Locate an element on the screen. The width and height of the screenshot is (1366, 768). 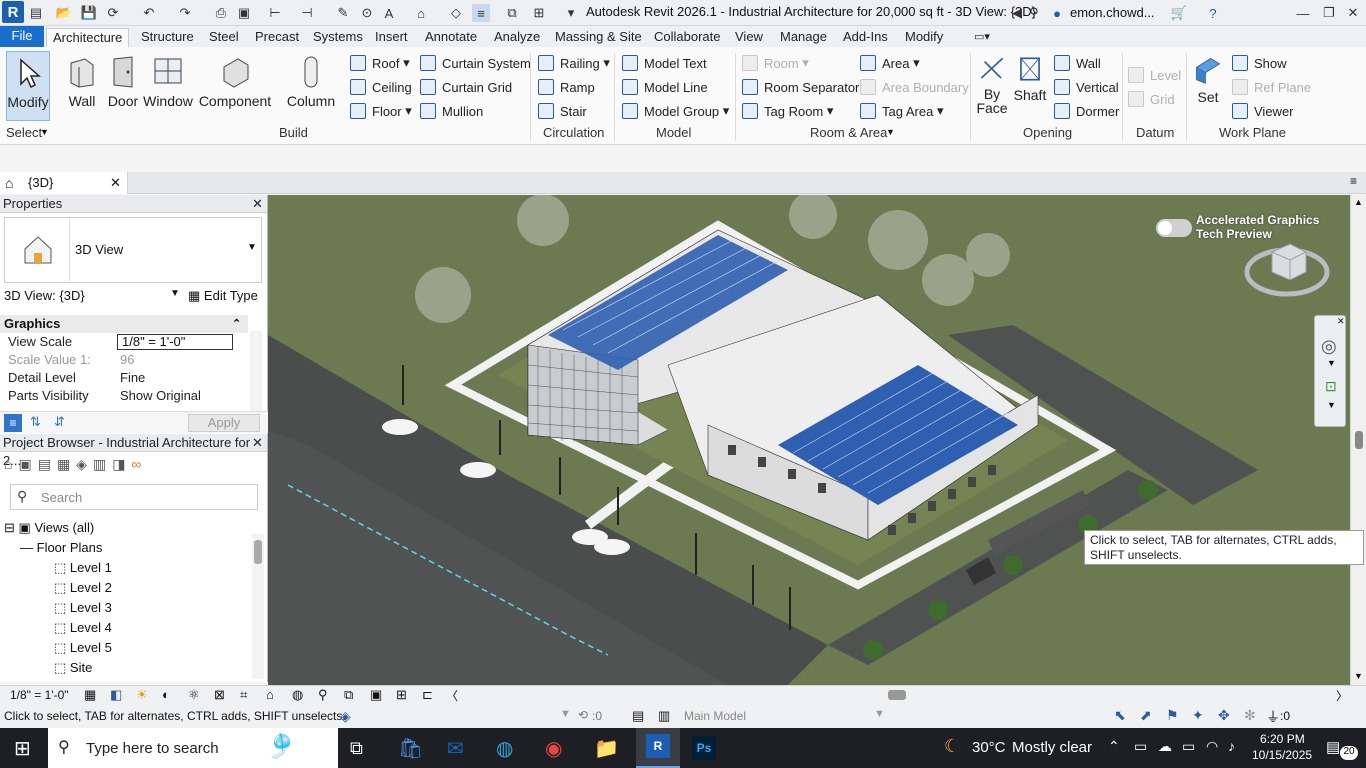
zoom-dropdown-icon: ▼ is located at coordinates (1331, 405).